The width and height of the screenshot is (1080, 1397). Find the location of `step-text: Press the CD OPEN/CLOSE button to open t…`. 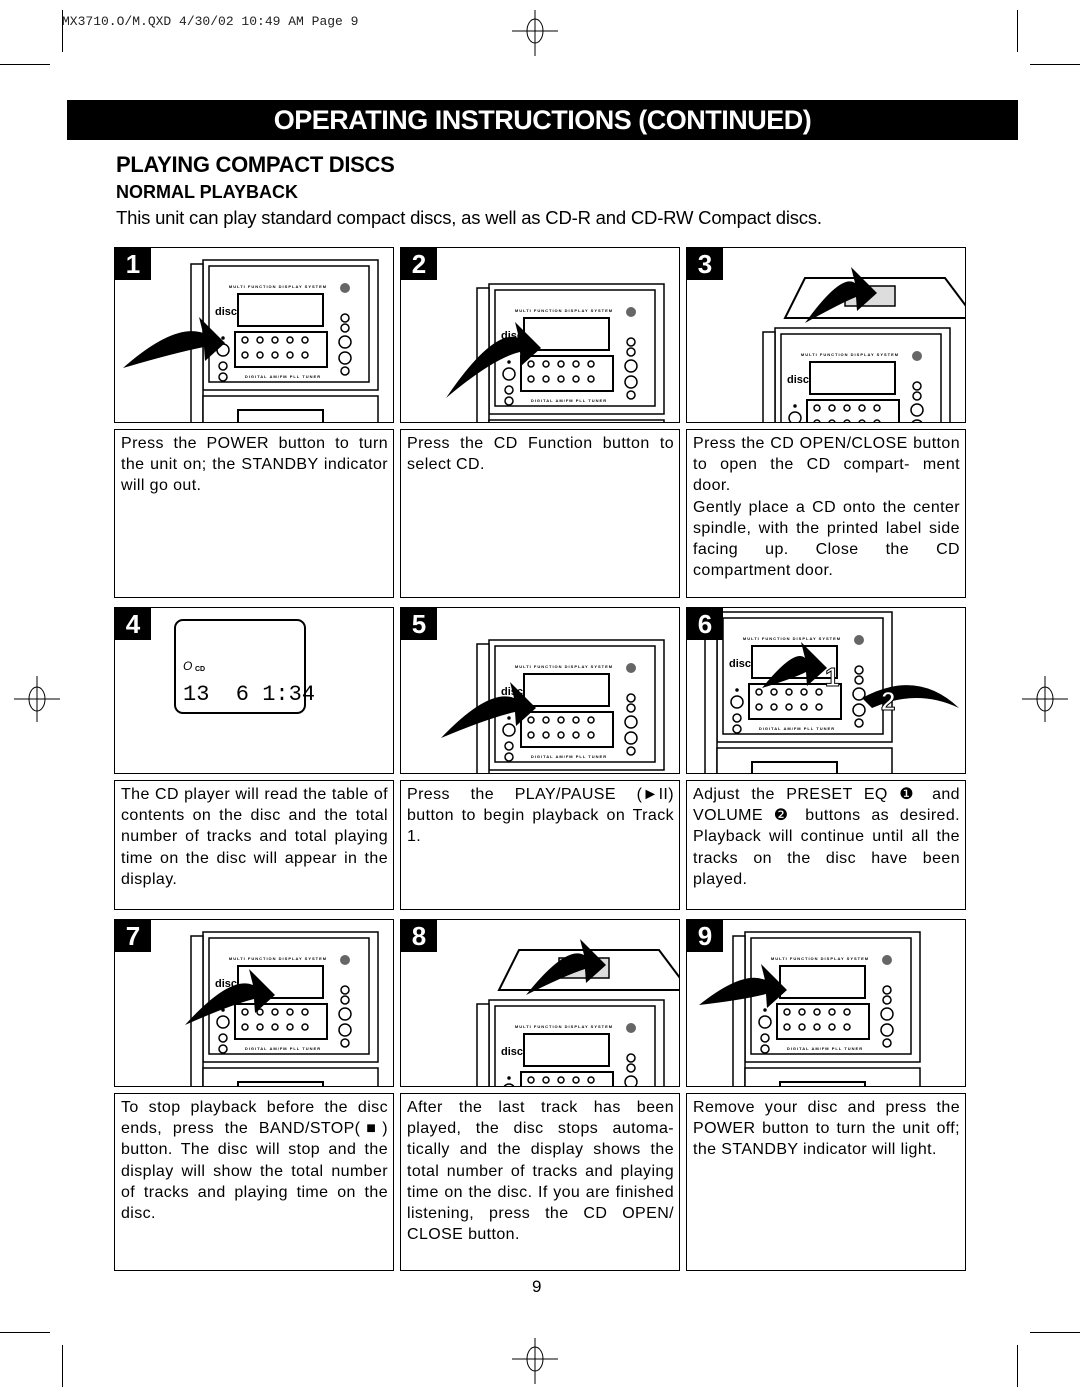

step-text: Press the CD OPEN/CLOSE button to open t… is located at coordinates (826, 465).